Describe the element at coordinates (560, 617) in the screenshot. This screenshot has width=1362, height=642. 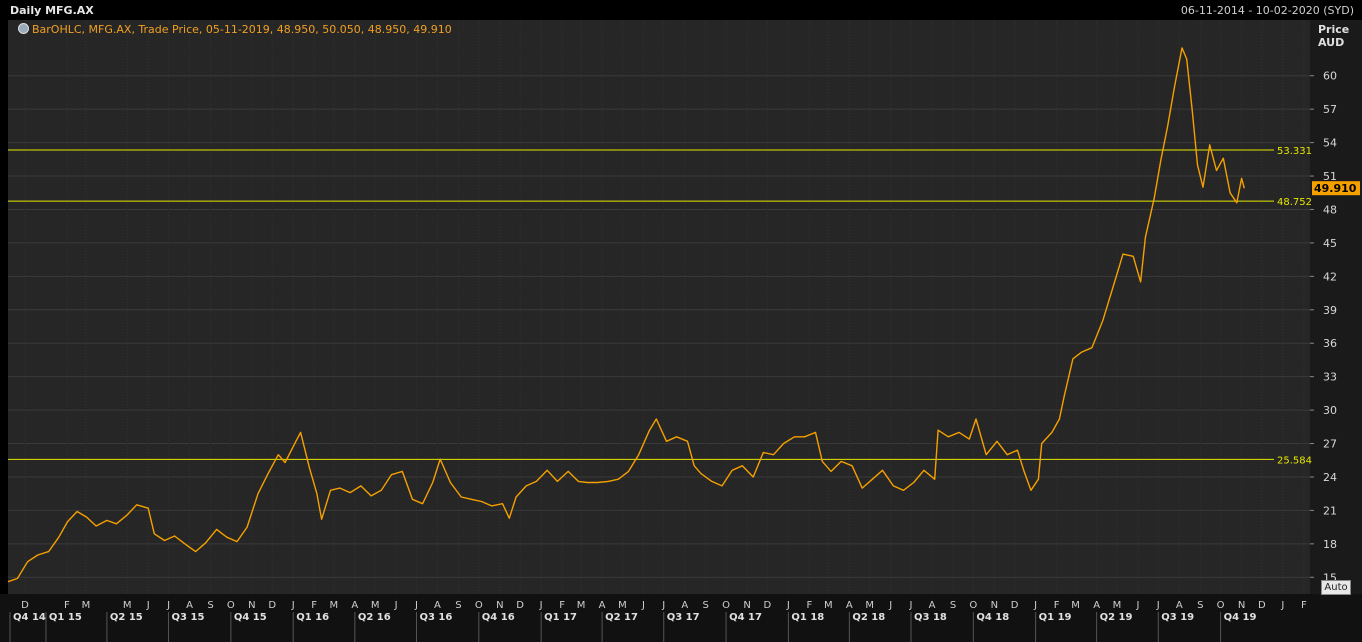
I see `quarter-tick-label: Q1 17` at that location.